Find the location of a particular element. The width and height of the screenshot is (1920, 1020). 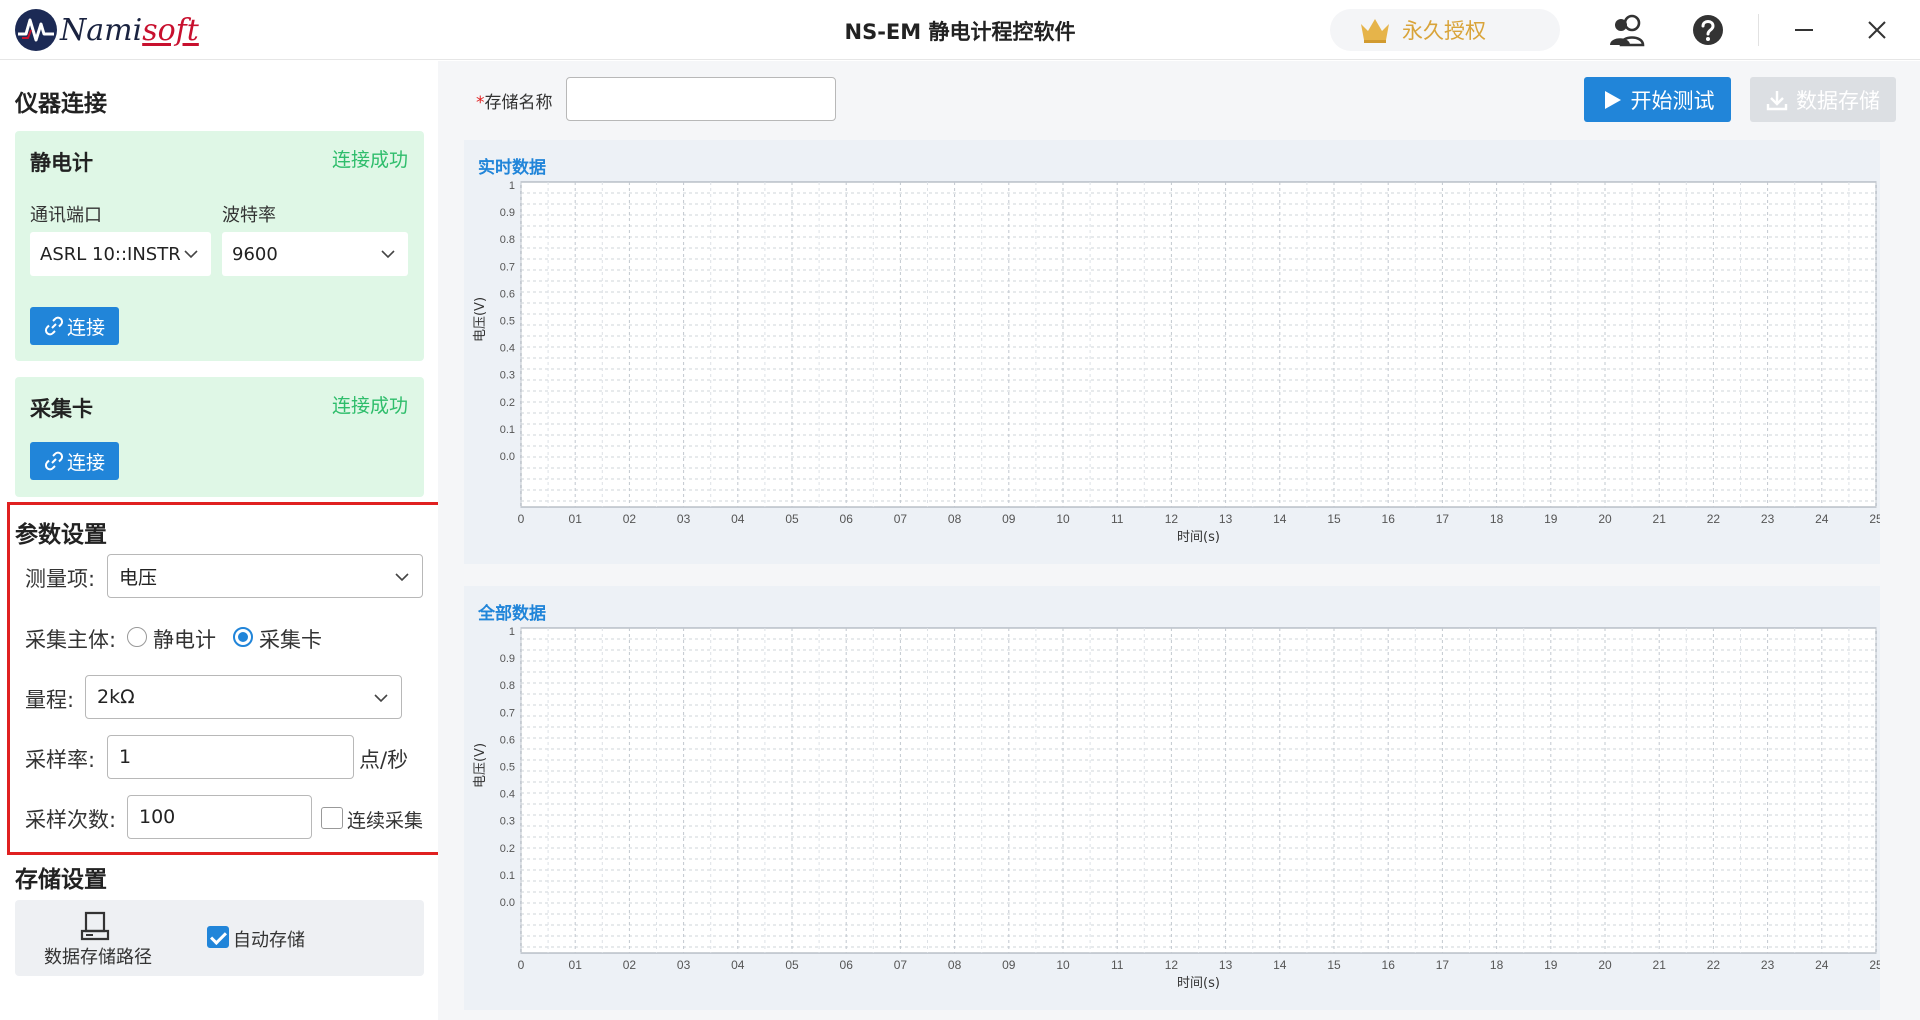

start-test-label: 开始测试 is located at coordinates (1672, 100).